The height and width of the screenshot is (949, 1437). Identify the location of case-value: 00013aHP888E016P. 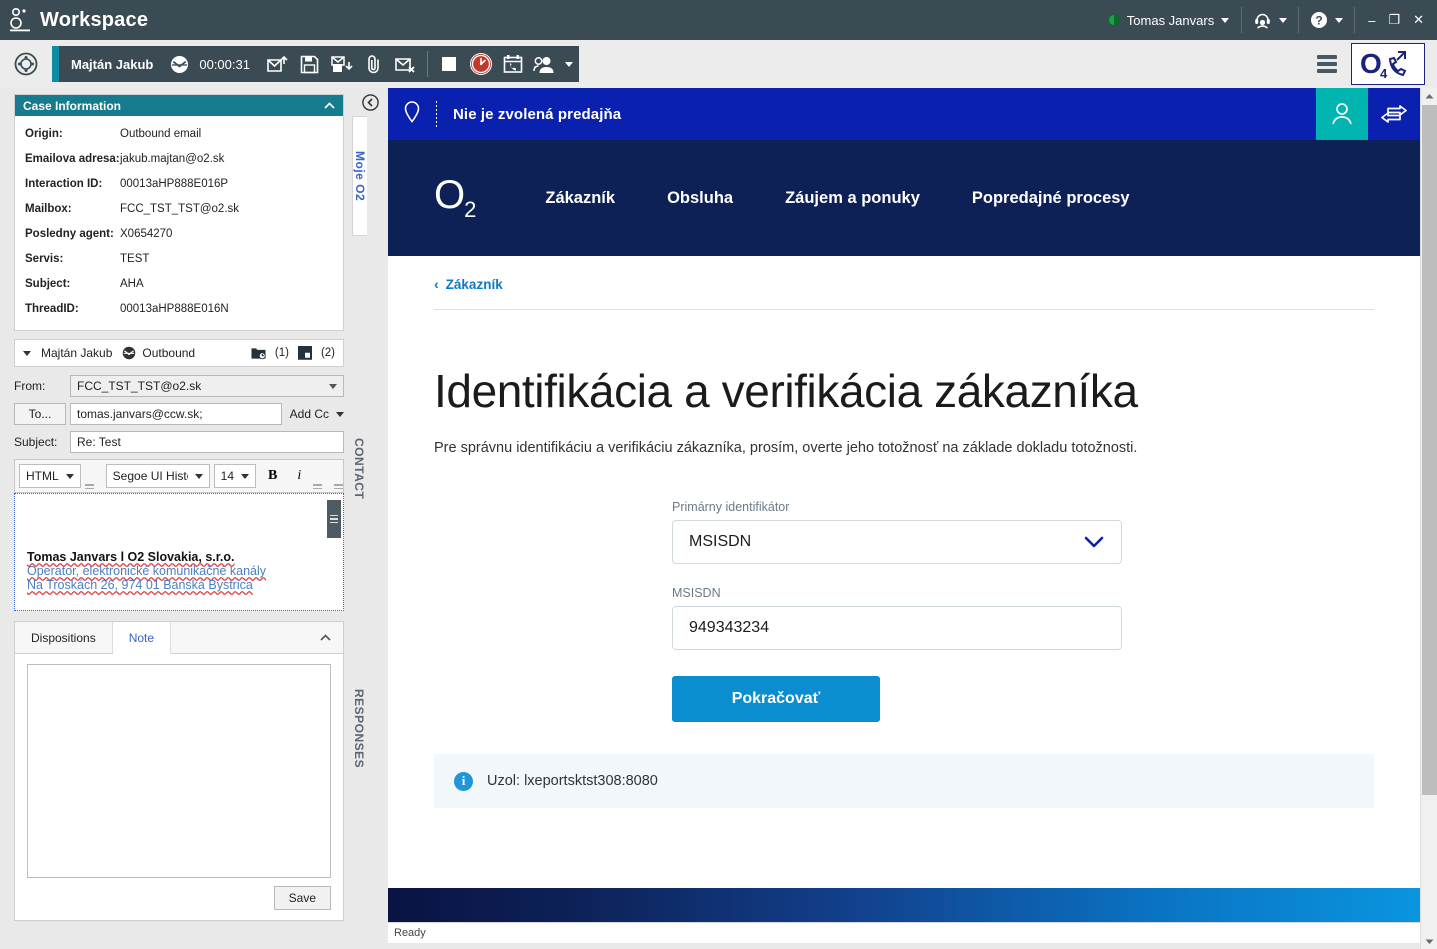
(174, 184).